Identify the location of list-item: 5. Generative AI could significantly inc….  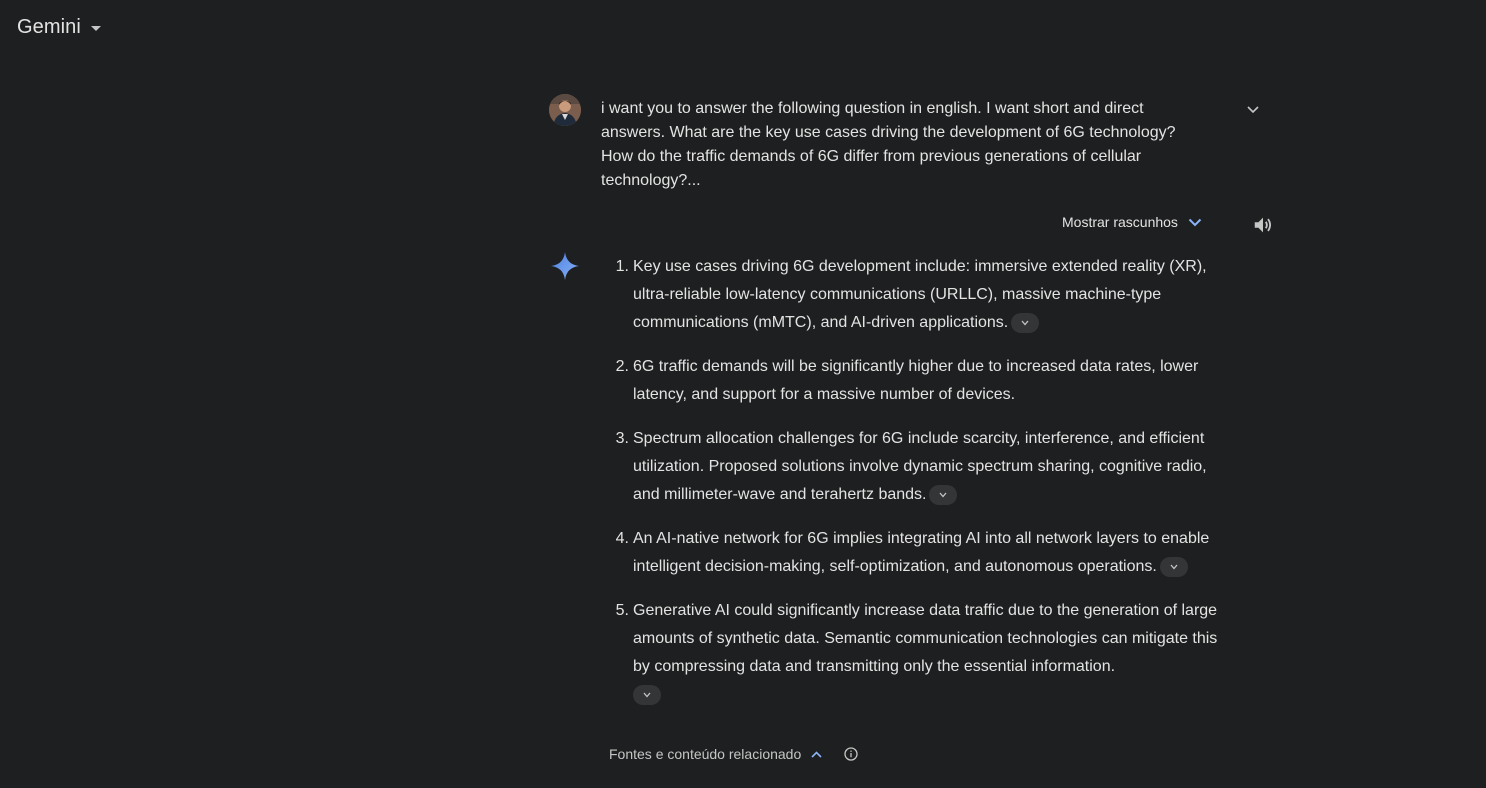
(919, 653).